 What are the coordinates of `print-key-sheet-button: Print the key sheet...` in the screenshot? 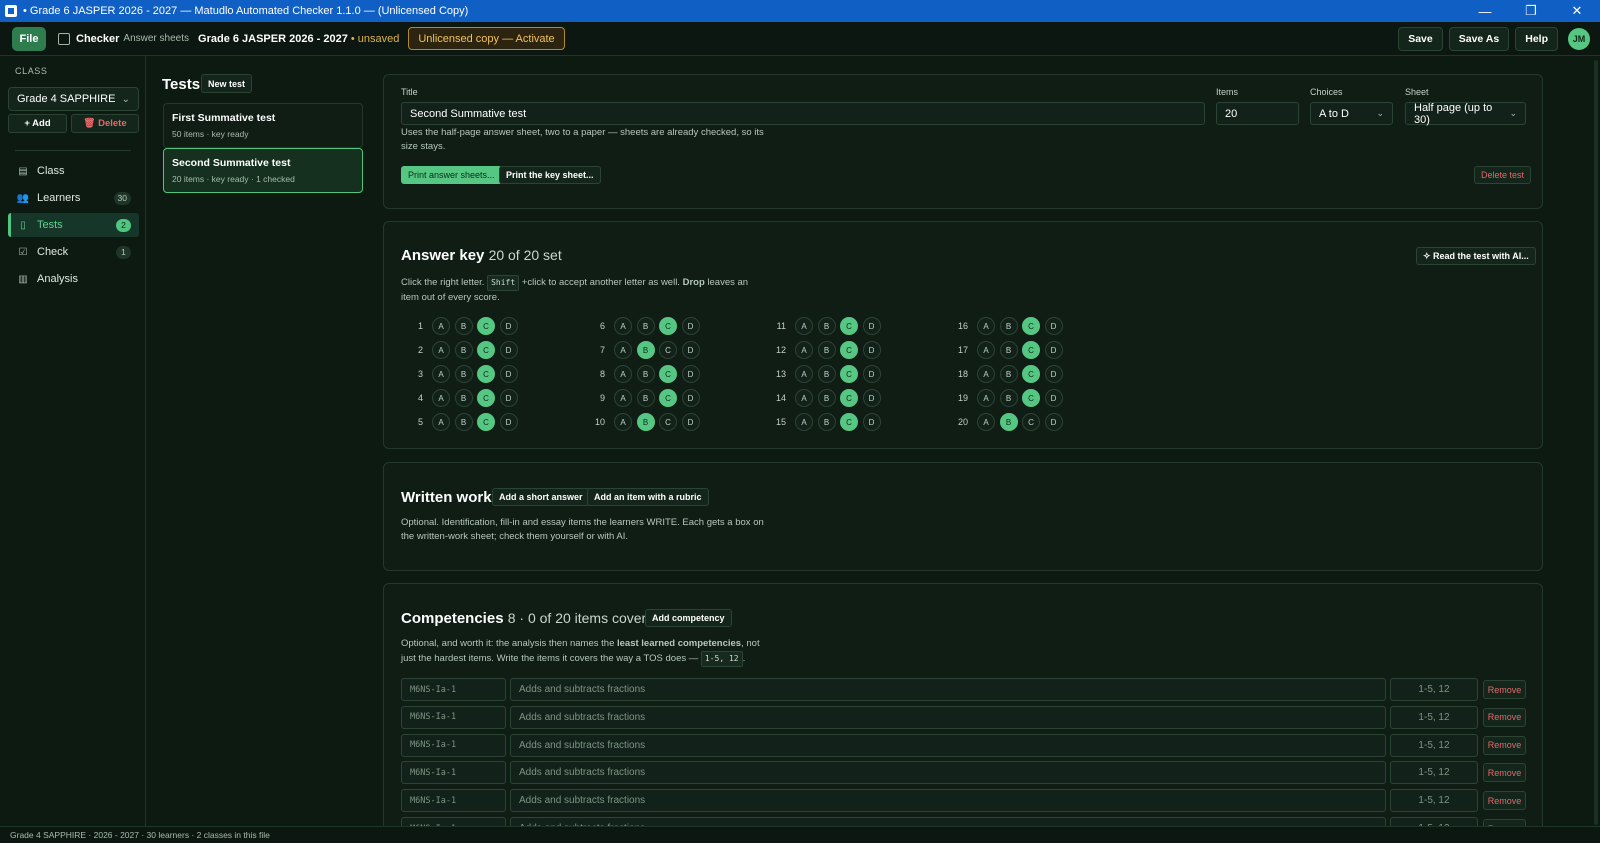 It's located at (550, 175).